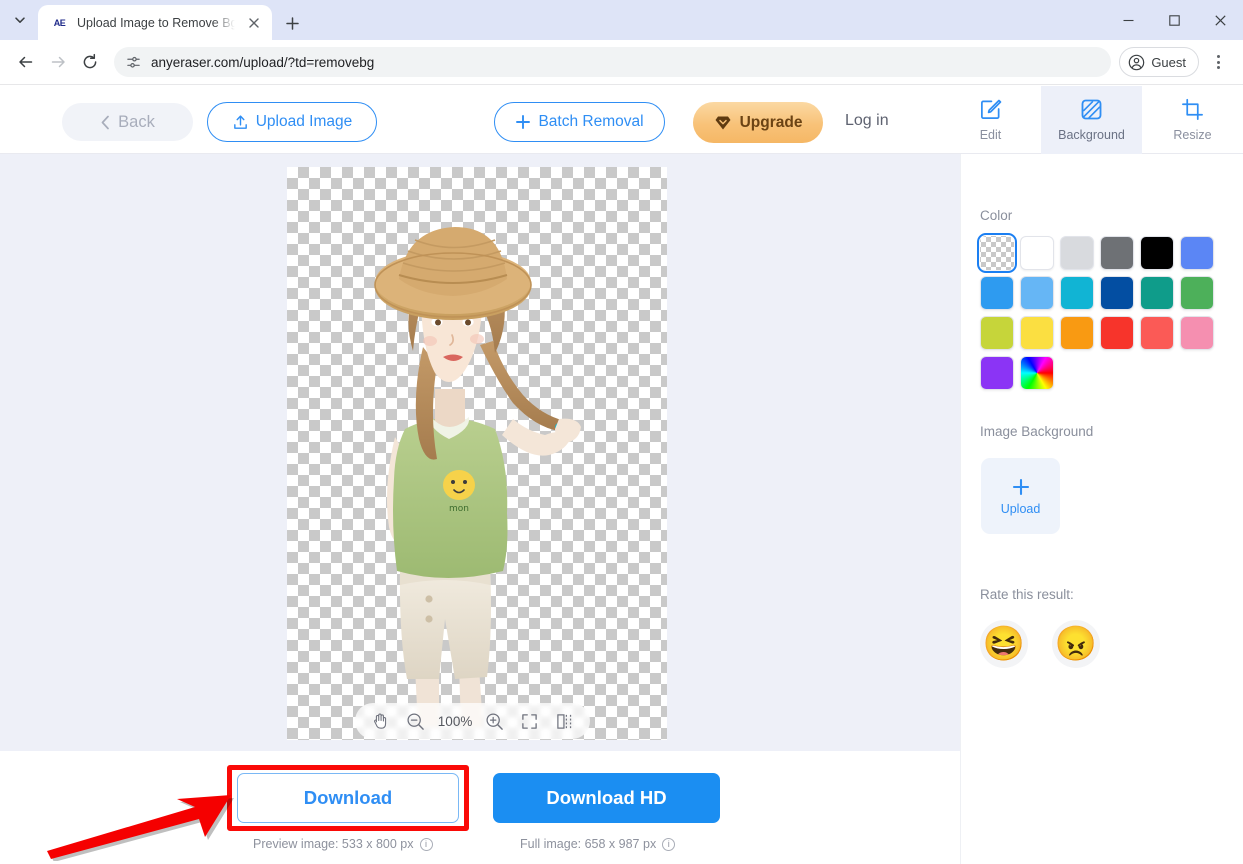 The width and height of the screenshot is (1243, 864). I want to click on subject-image: mon, so click(477, 477).